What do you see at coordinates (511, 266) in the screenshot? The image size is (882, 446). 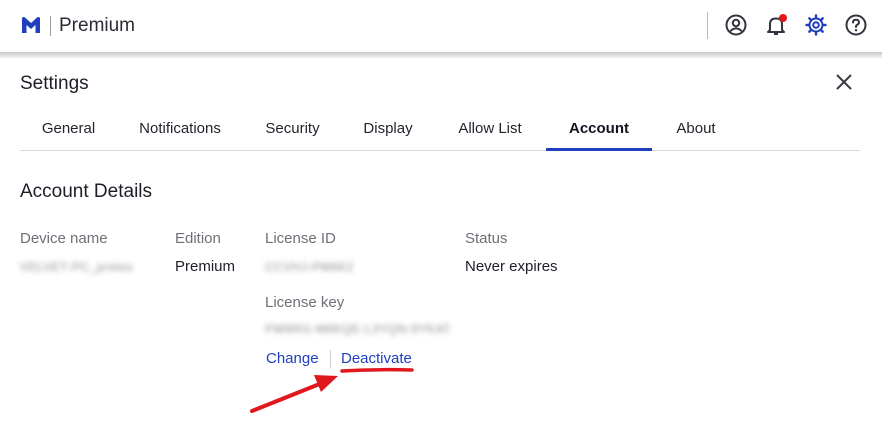 I see `status-value: Never expires` at bounding box center [511, 266].